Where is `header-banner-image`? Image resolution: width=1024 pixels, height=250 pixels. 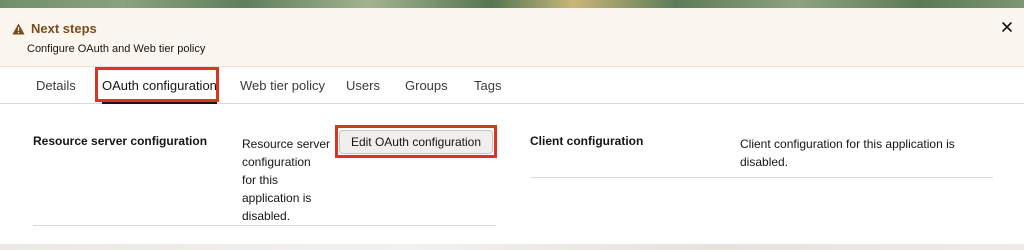
header-banner-image is located at coordinates (512, 4).